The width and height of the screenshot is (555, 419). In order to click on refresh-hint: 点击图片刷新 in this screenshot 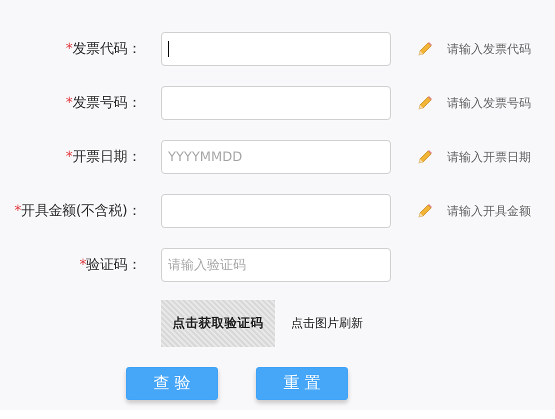, I will do `click(327, 323)`.